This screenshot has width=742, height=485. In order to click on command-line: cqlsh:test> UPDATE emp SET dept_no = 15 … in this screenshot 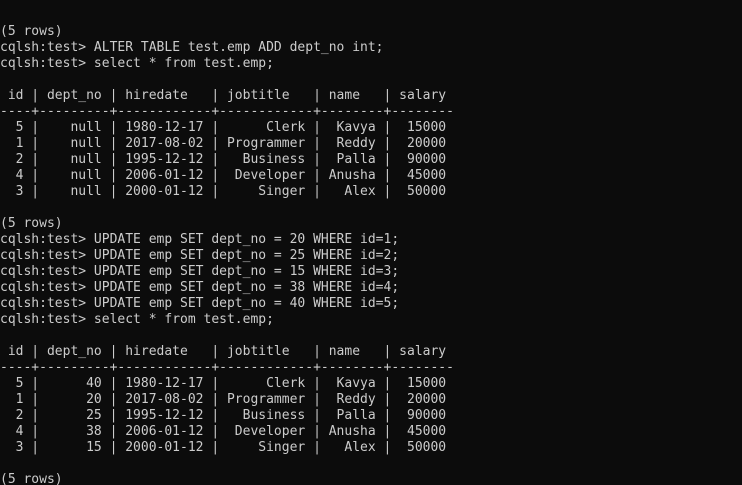, I will do `click(371, 272)`.